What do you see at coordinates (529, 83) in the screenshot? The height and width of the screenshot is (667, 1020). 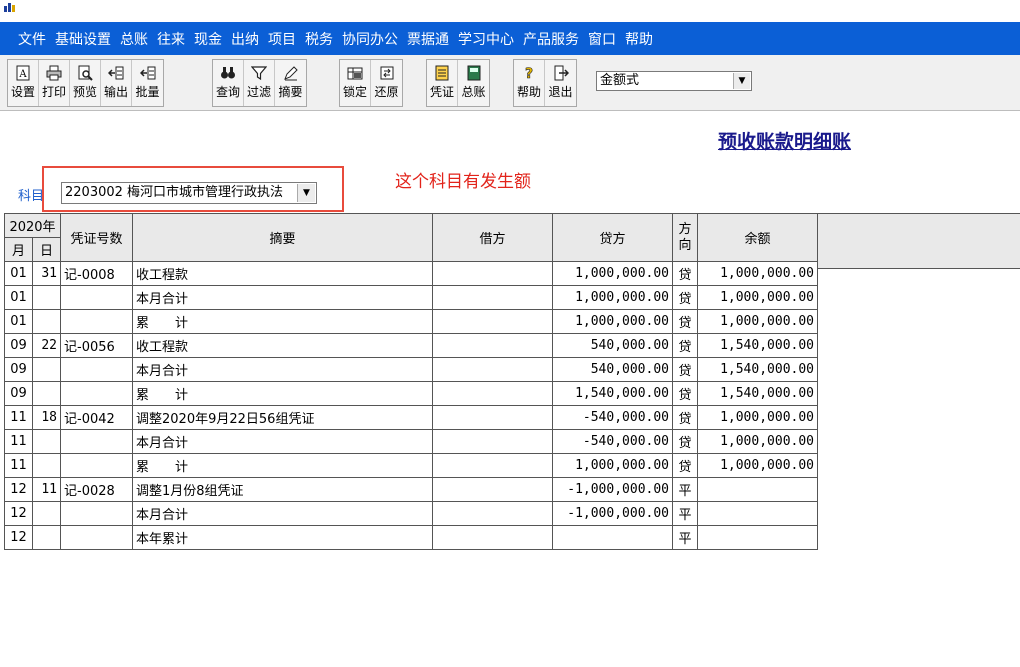 I see `help-button: ? 帮助` at bounding box center [529, 83].